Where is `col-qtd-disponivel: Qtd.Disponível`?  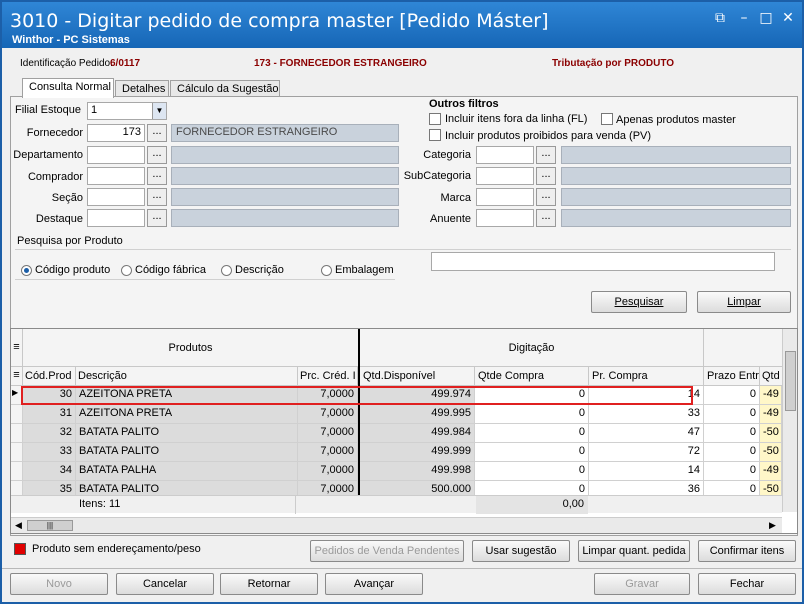
col-qtd-disponivel: Qtd.Disponível is located at coordinates (417, 376).